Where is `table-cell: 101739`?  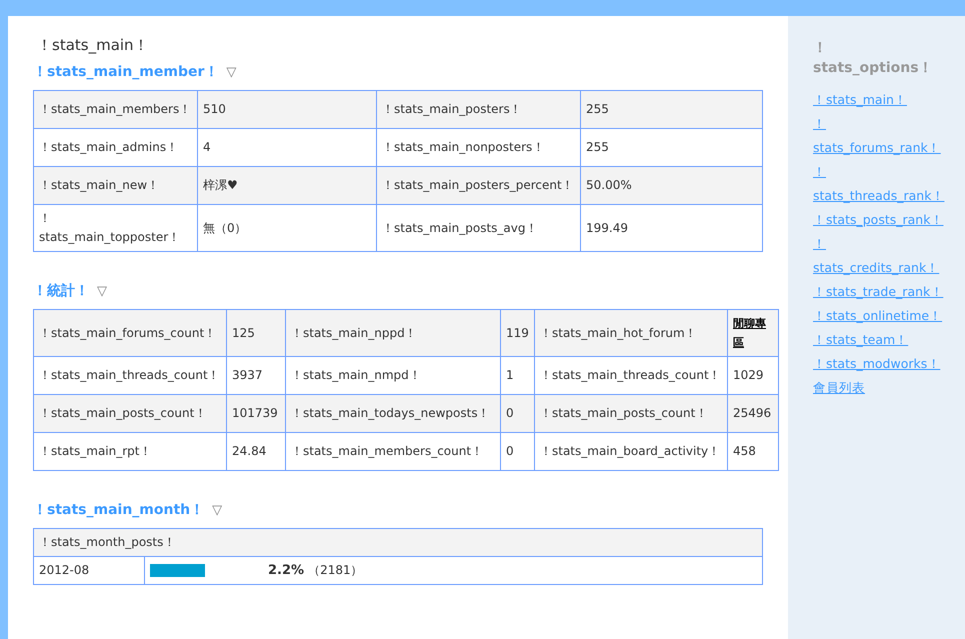
table-cell: 101739 is located at coordinates (256, 413).